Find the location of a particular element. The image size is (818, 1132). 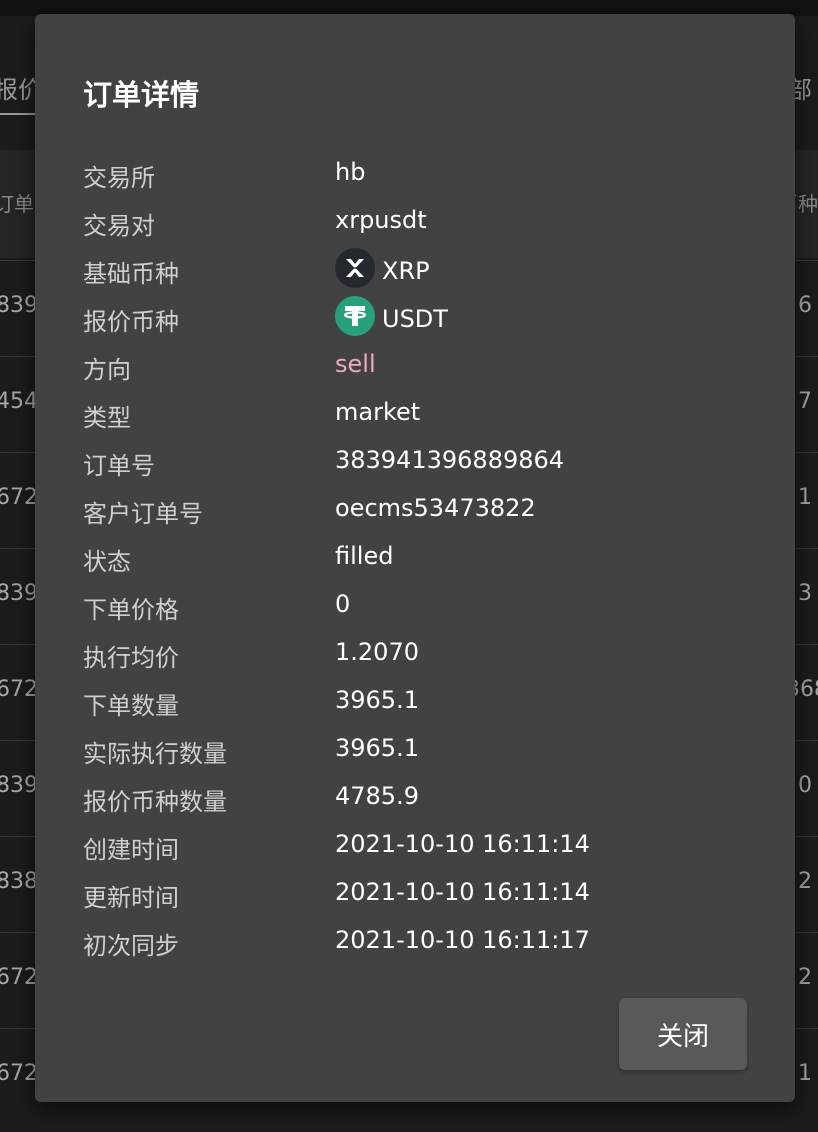

table-cell: 838 is located at coordinates (19, 881).